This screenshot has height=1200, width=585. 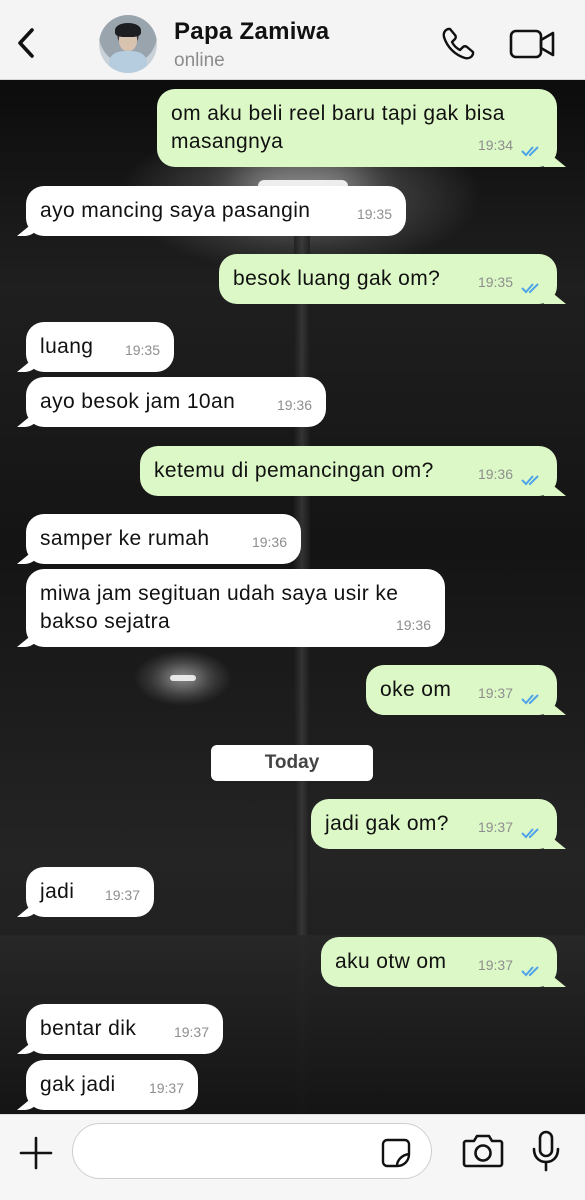 I want to click on contact-status: online, so click(x=199, y=60).